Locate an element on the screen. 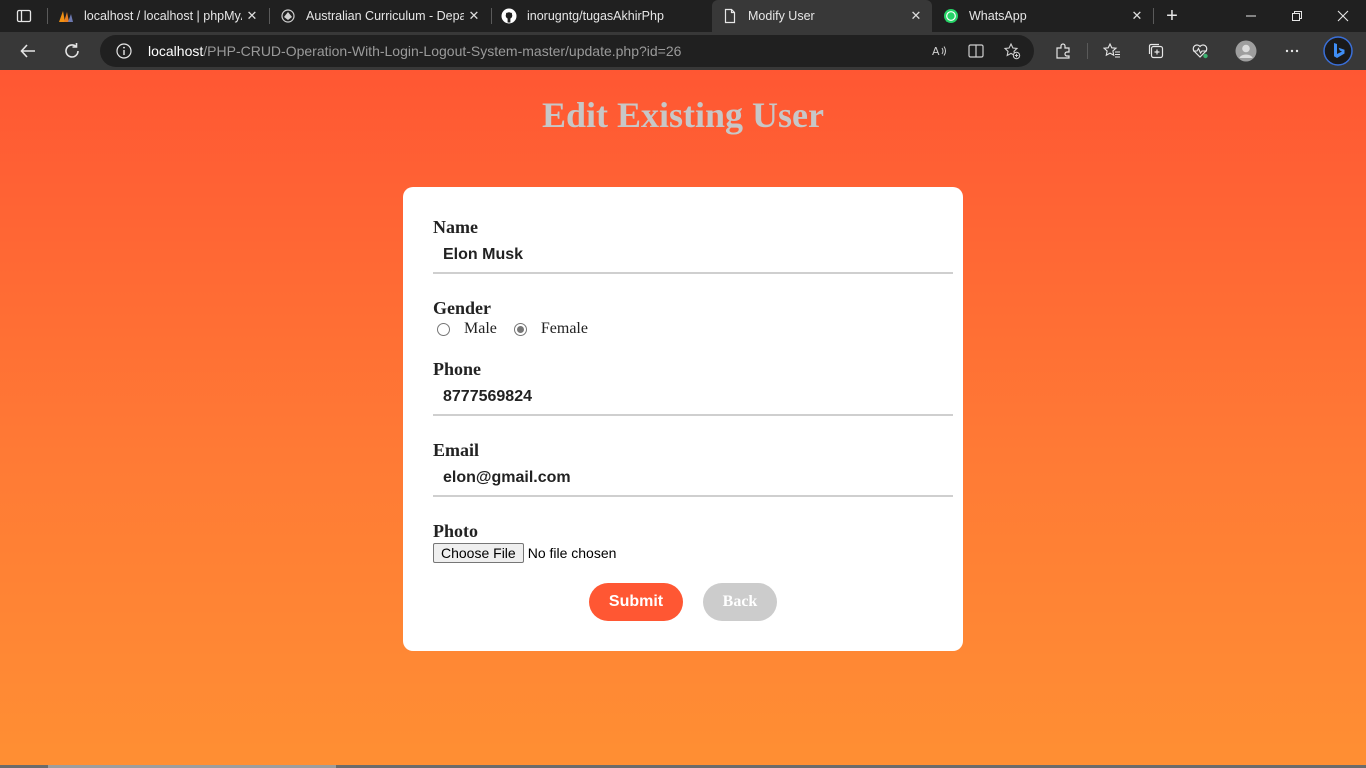 This screenshot has height=768, width=1366. tab-title: localhost / localhost | phpMyAdmin is located at coordinates (163, 16).